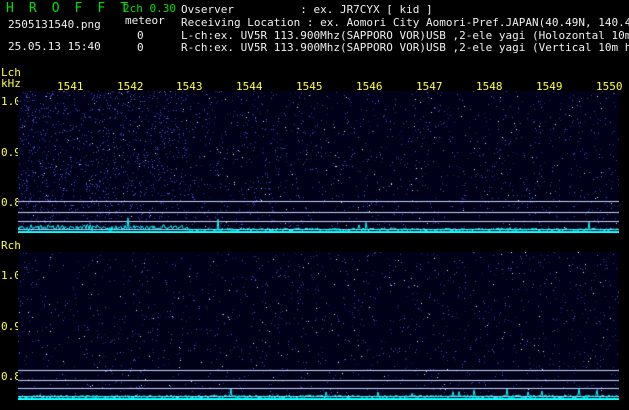  I want to click on meteor-label: meteor, so click(145, 20).